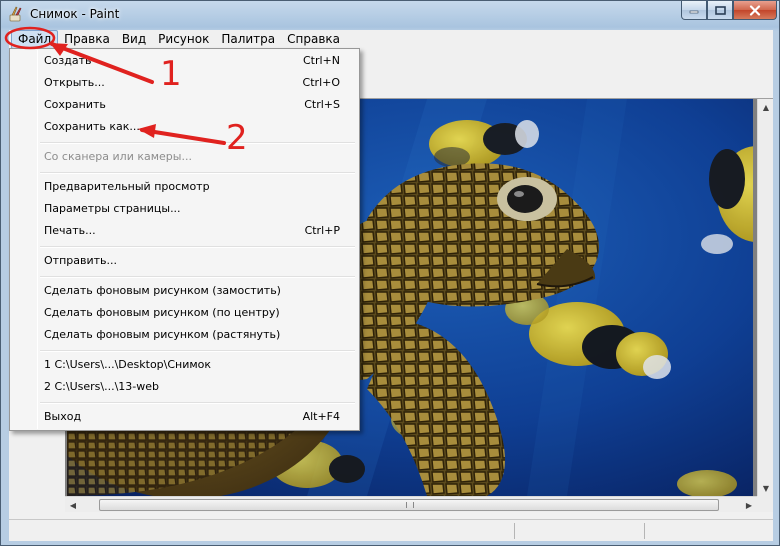 The image size is (780, 546). I want to click on title-bar: Снимок - Paint, so click(390, 15).